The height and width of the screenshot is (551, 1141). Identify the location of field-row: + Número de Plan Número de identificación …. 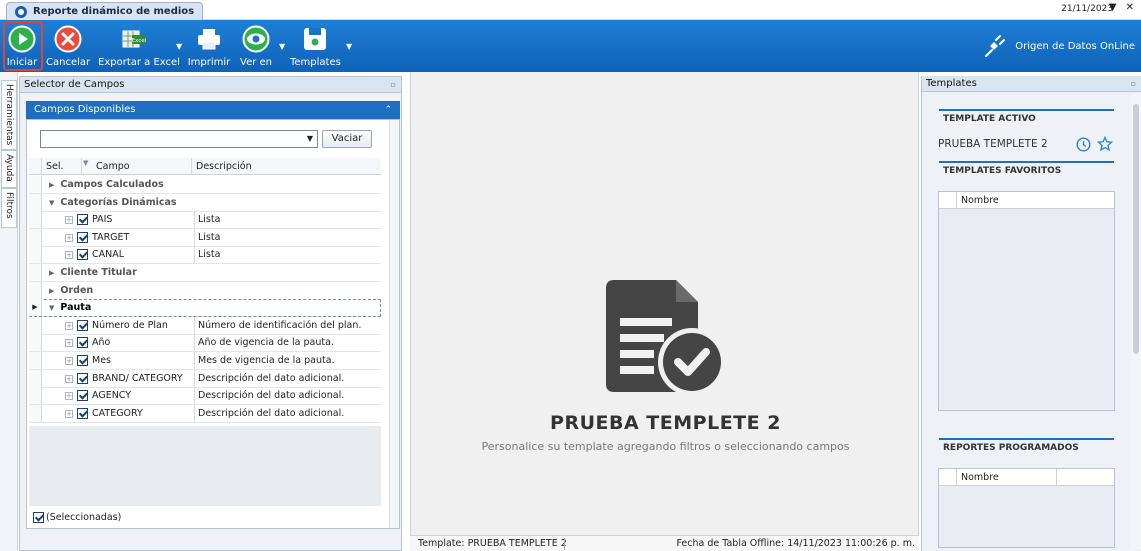
(205, 325).